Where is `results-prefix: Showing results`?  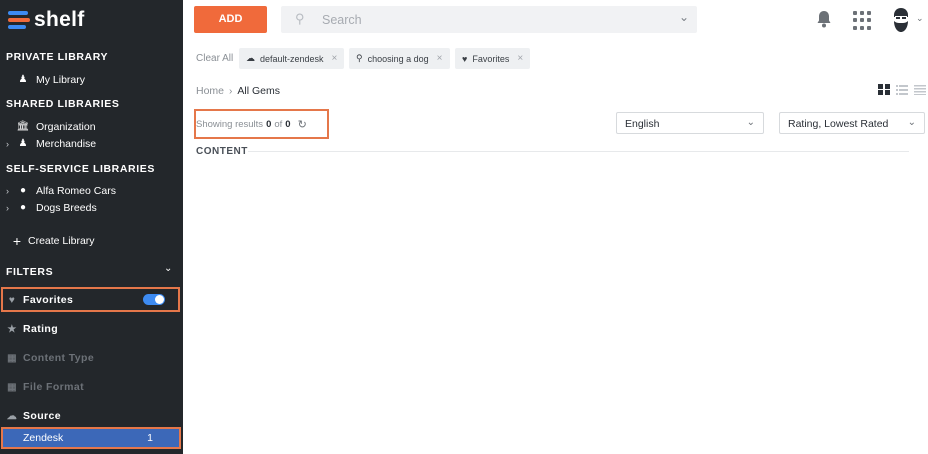
results-prefix: Showing results is located at coordinates (230, 124).